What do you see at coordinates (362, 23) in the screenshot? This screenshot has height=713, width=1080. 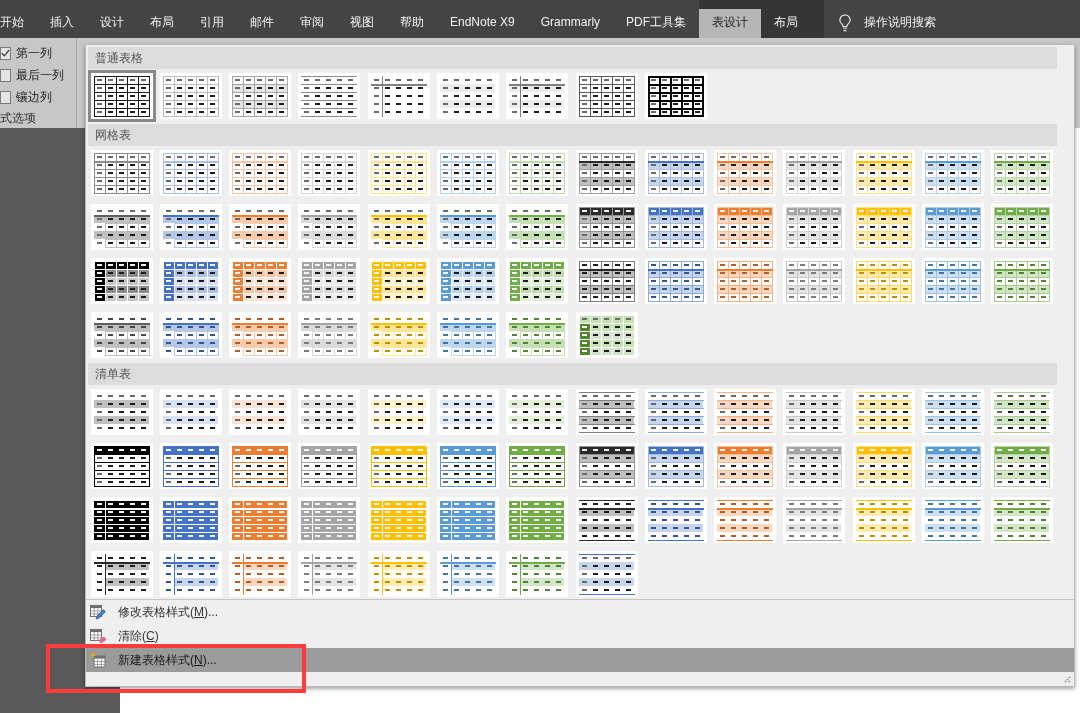 I see `ribbon-tab: 视图` at bounding box center [362, 23].